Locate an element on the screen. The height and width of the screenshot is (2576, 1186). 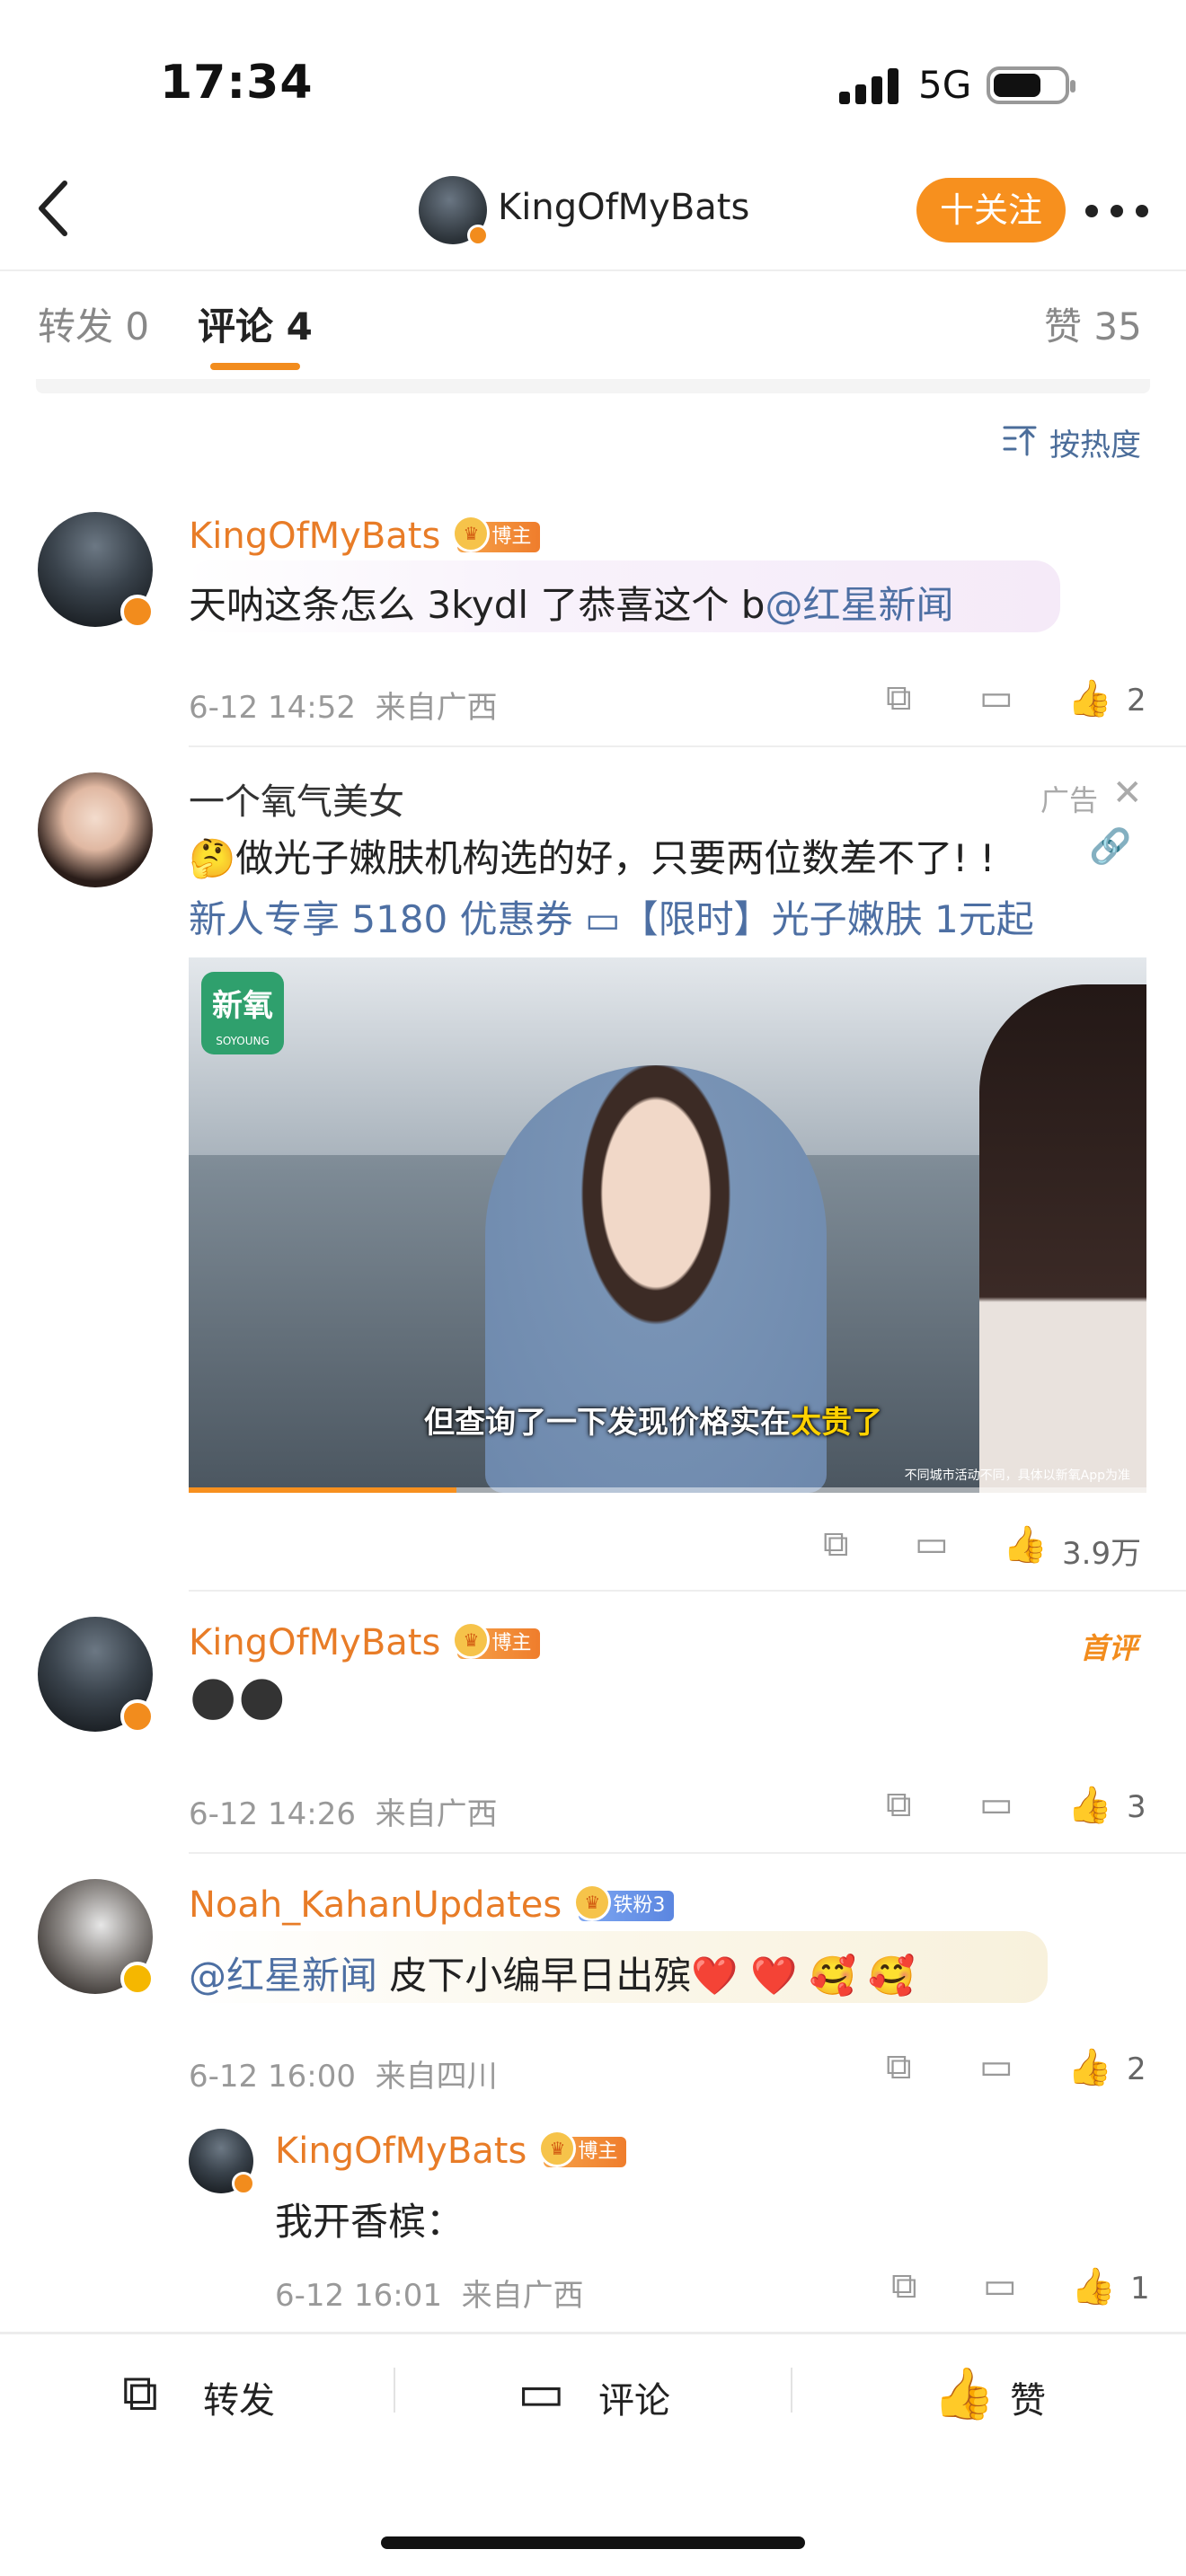
ad-text: 🤔做光子嫩肤机构选的好，只要两位数差不了! ! is located at coordinates (592, 858).